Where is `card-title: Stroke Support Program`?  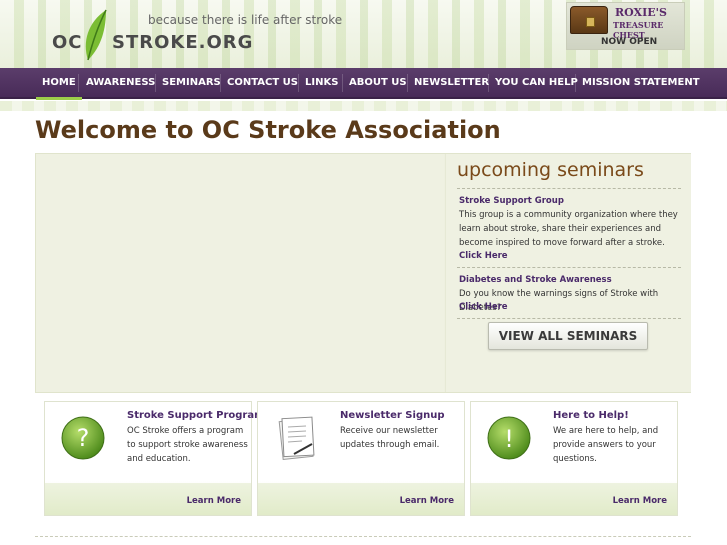
card-title: Stroke Support Program is located at coordinates (196, 415).